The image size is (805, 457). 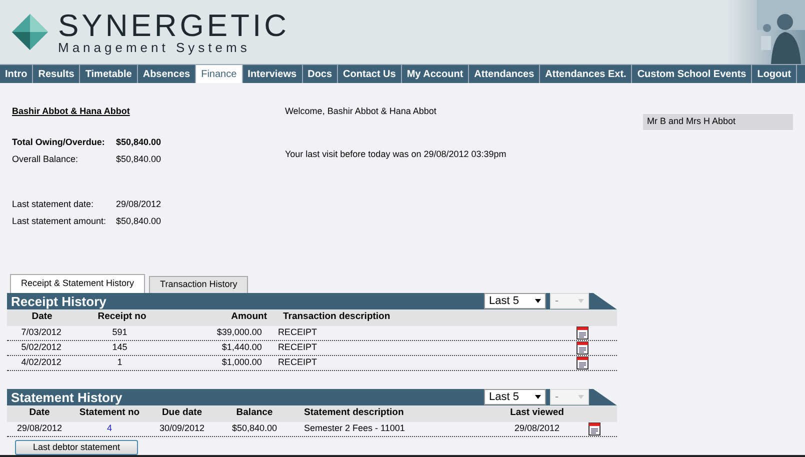 What do you see at coordinates (354, 413) in the screenshot?
I see `column-header: Statement description` at bounding box center [354, 413].